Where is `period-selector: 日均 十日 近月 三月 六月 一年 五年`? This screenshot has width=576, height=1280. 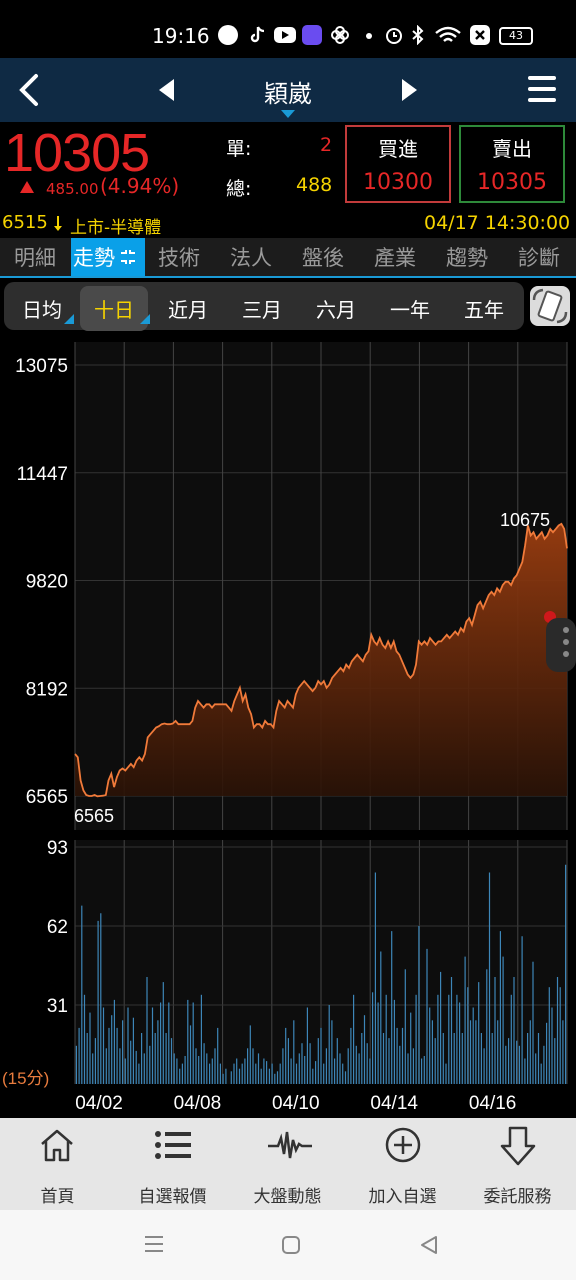 period-selector: 日均 十日 近月 三月 六月 一年 五年 is located at coordinates (264, 306).